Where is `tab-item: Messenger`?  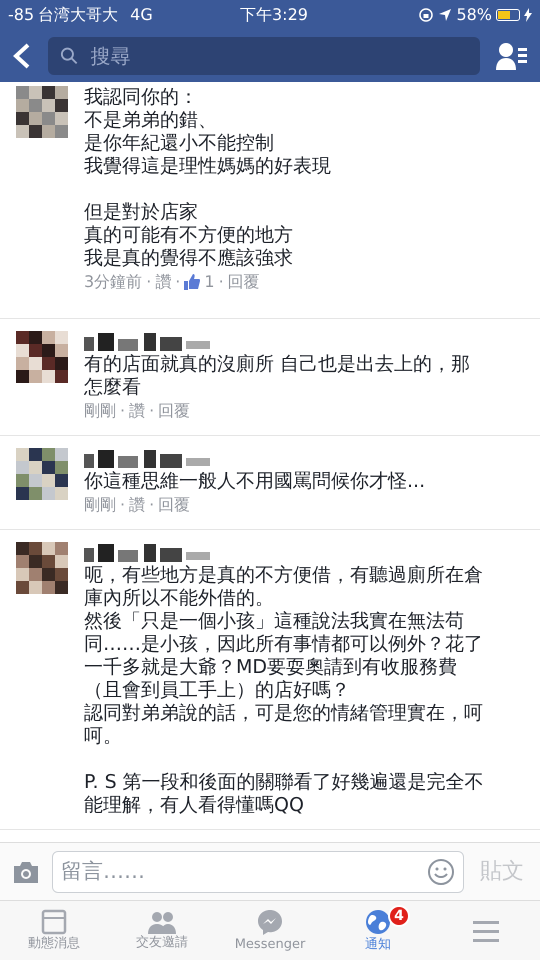 tab-item: Messenger is located at coordinates (270, 930).